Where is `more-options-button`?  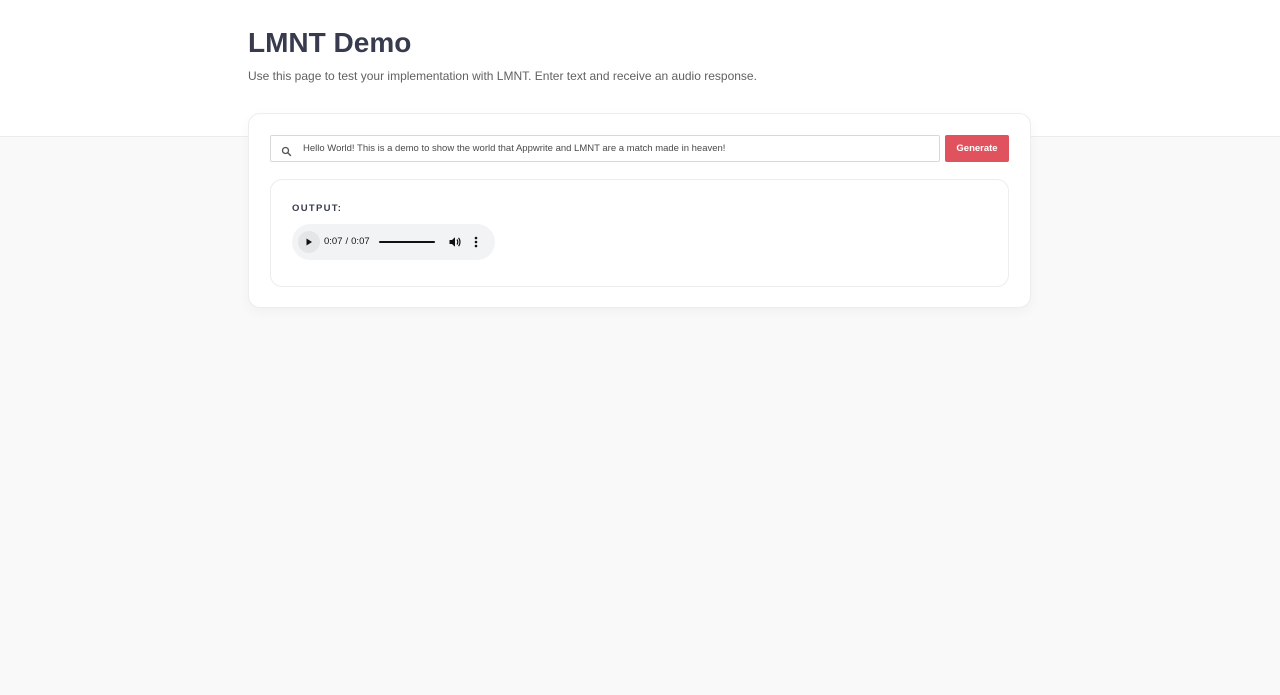
more-options-button is located at coordinates (476, 242).